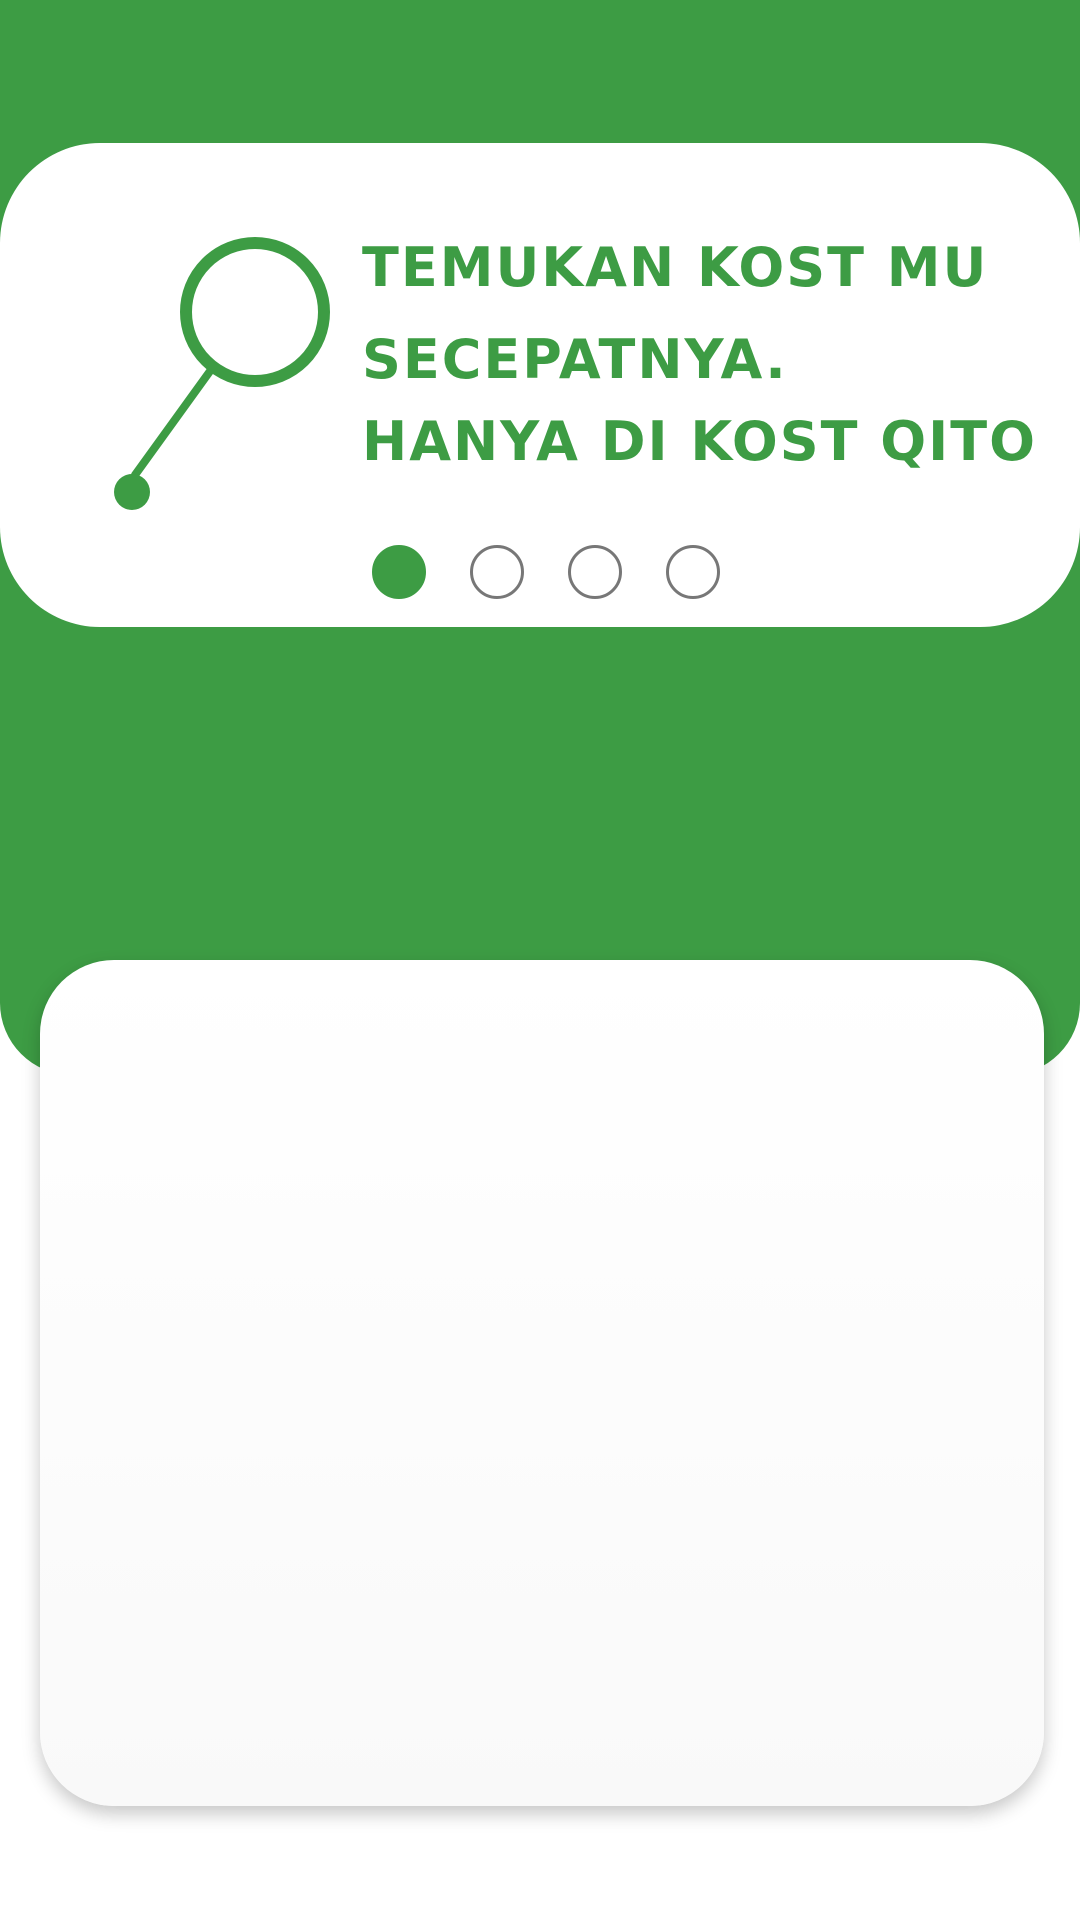  What do you see at coordinates (700, 441) in the screenshot?
I see `headline-line-3: HANYA DI KOST QITO` at bounding box center [700, 441].